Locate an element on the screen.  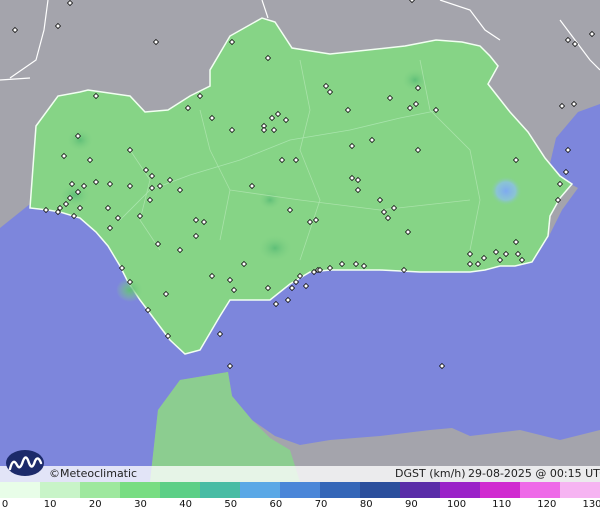
copyright-symbol: © is located at coordinates (54, 473).